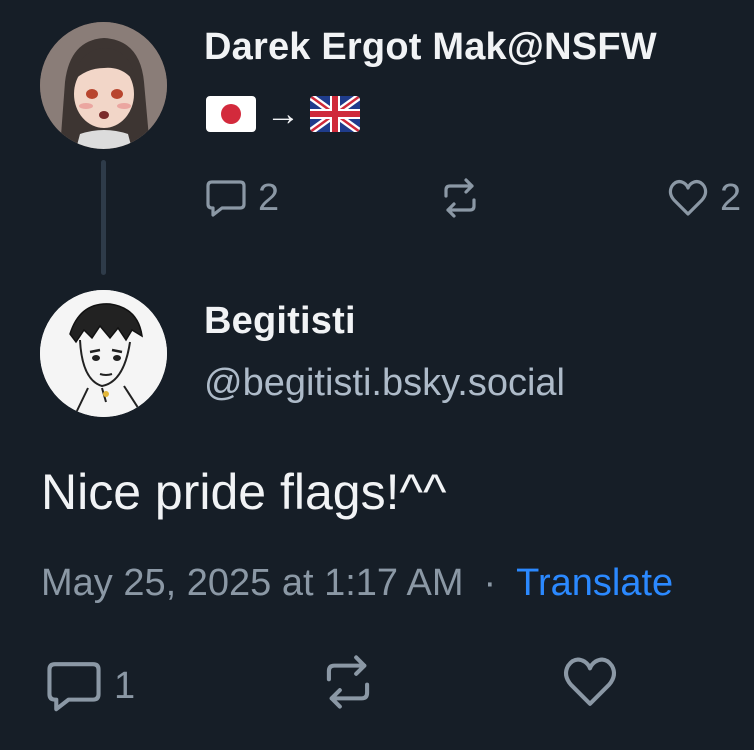  Describe the element at coordinates (125, 685) in the screenshot. I see `reply-count: 1` at that location.